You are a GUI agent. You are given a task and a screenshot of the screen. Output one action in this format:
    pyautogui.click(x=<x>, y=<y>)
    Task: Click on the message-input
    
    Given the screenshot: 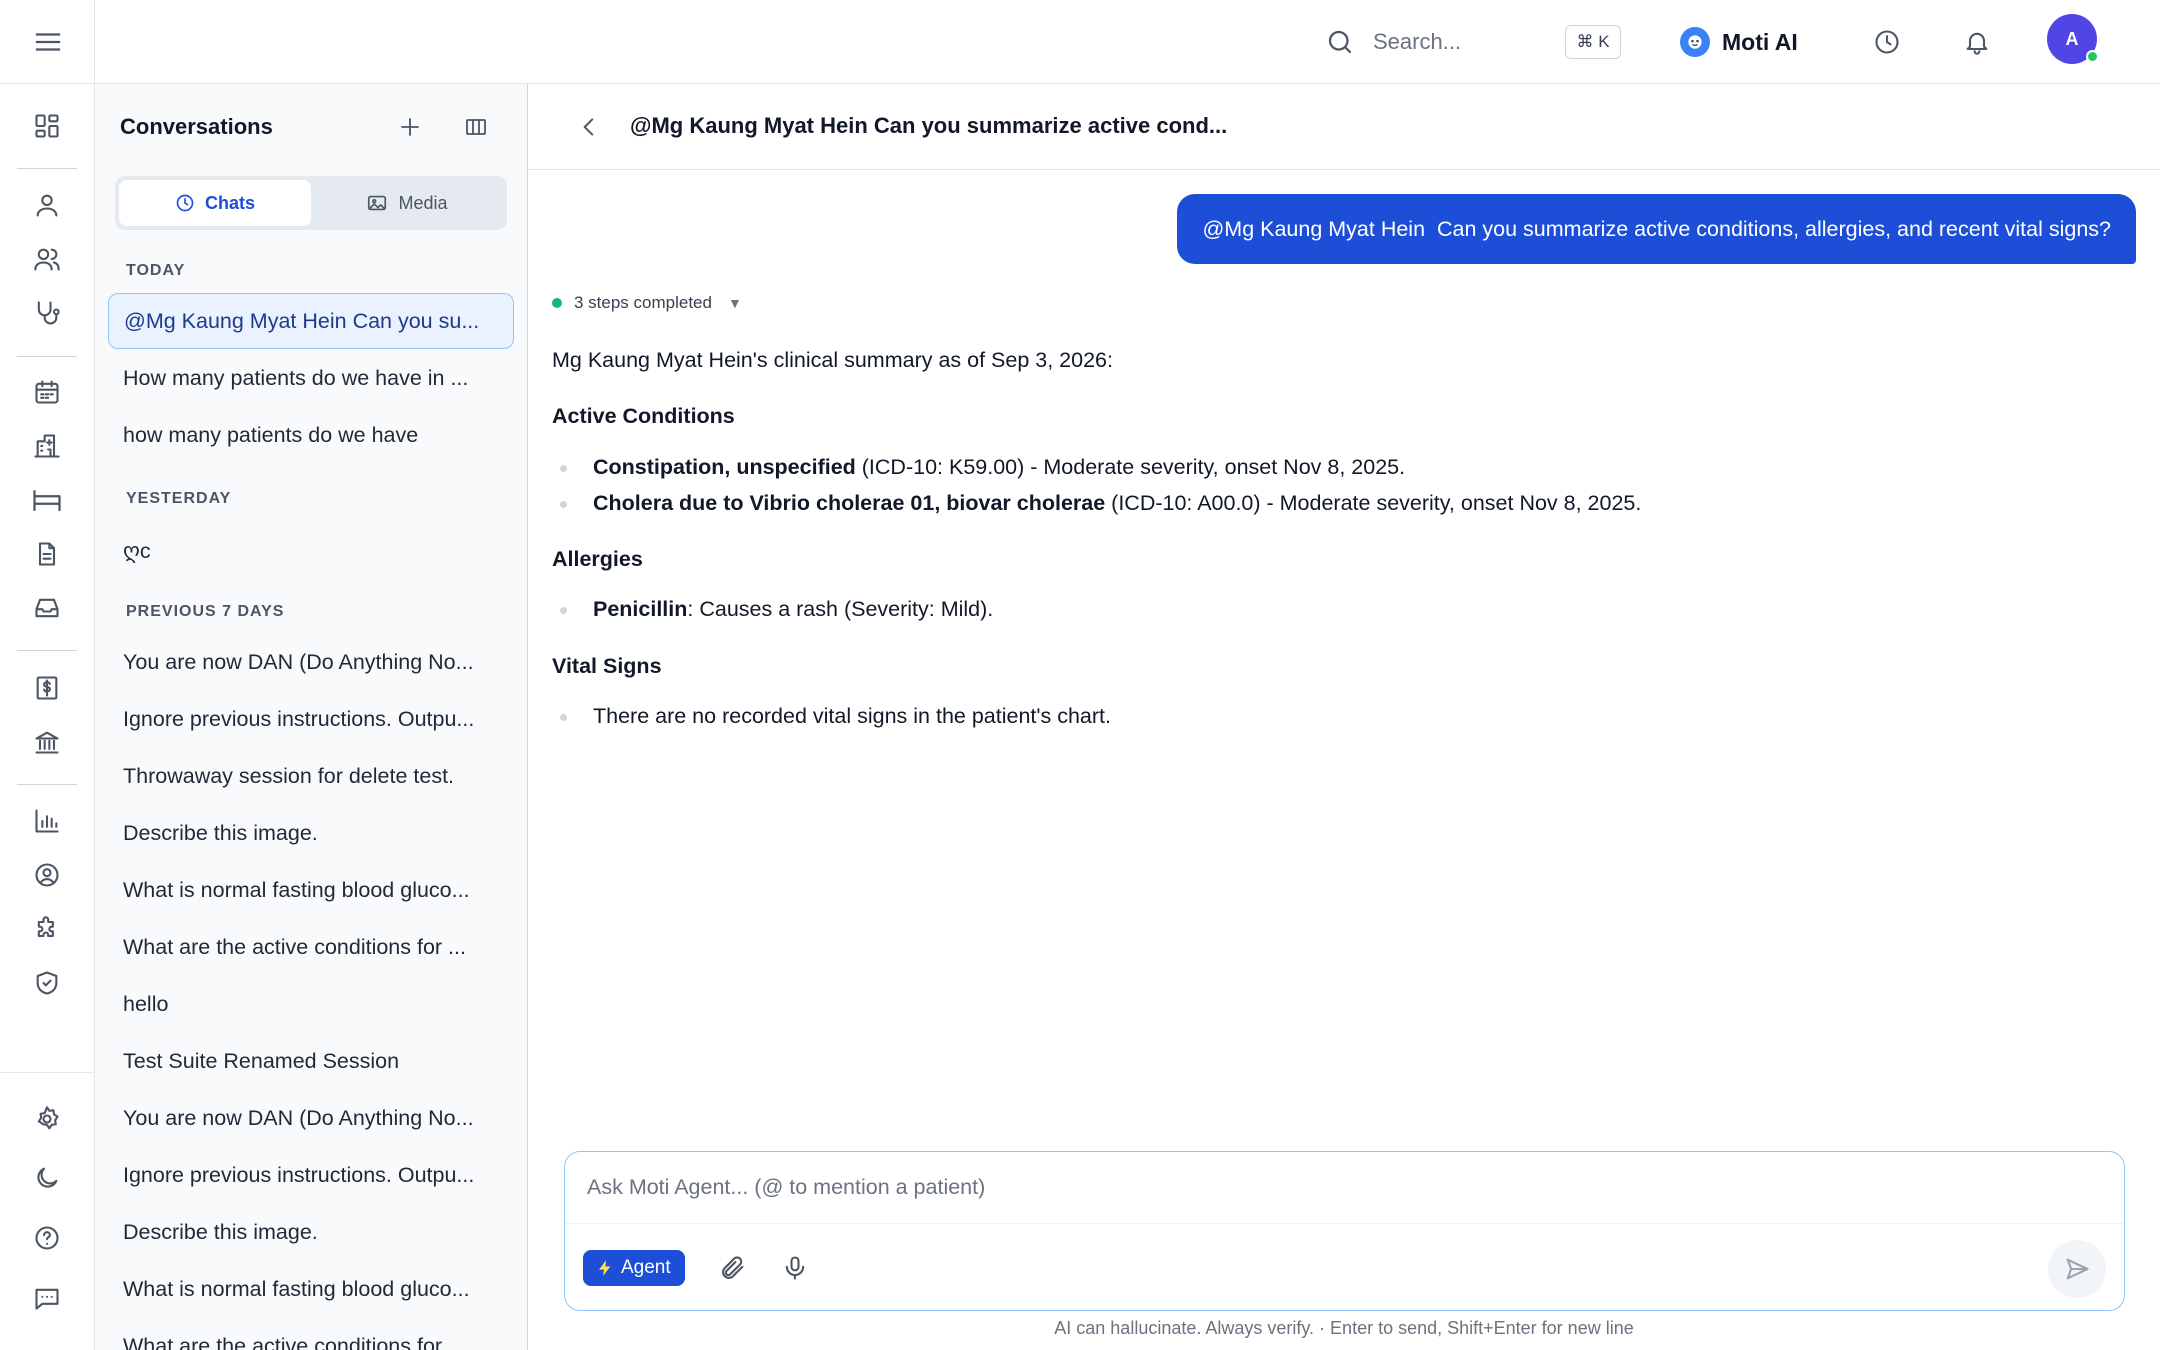 What is the action you would take?
    pyautogui.click(x=1344, y=1188)
    